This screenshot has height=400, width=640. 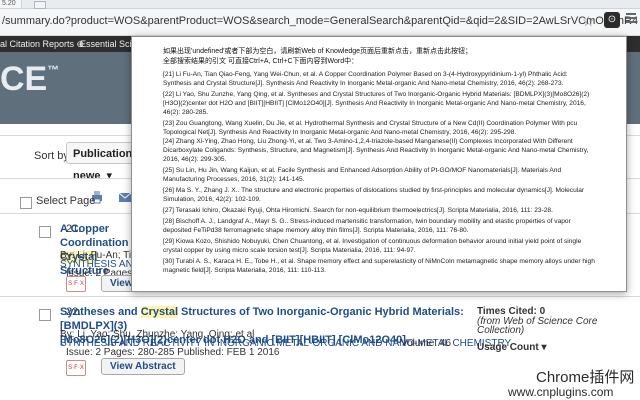 I want to click on view-abstract-button: View Abstract, so click(x=143, y=366).